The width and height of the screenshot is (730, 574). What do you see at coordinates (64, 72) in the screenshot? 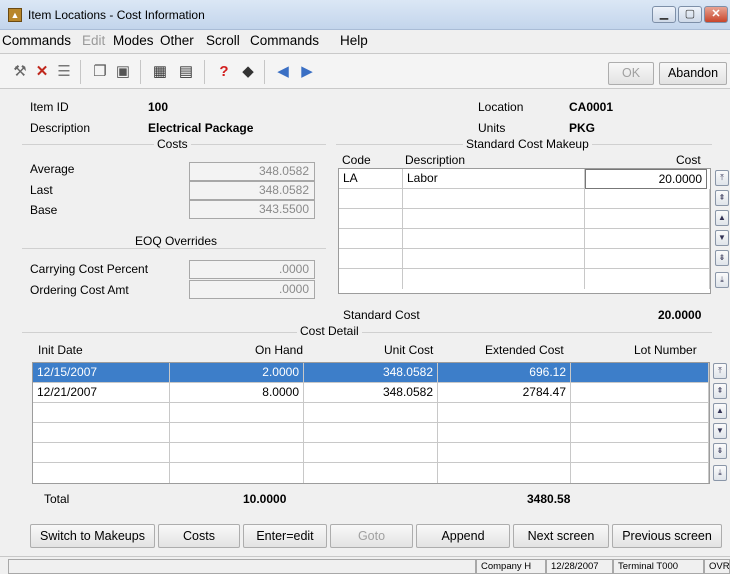
I see `clear-list-icon: ☰` at bounding box center [64, 72].